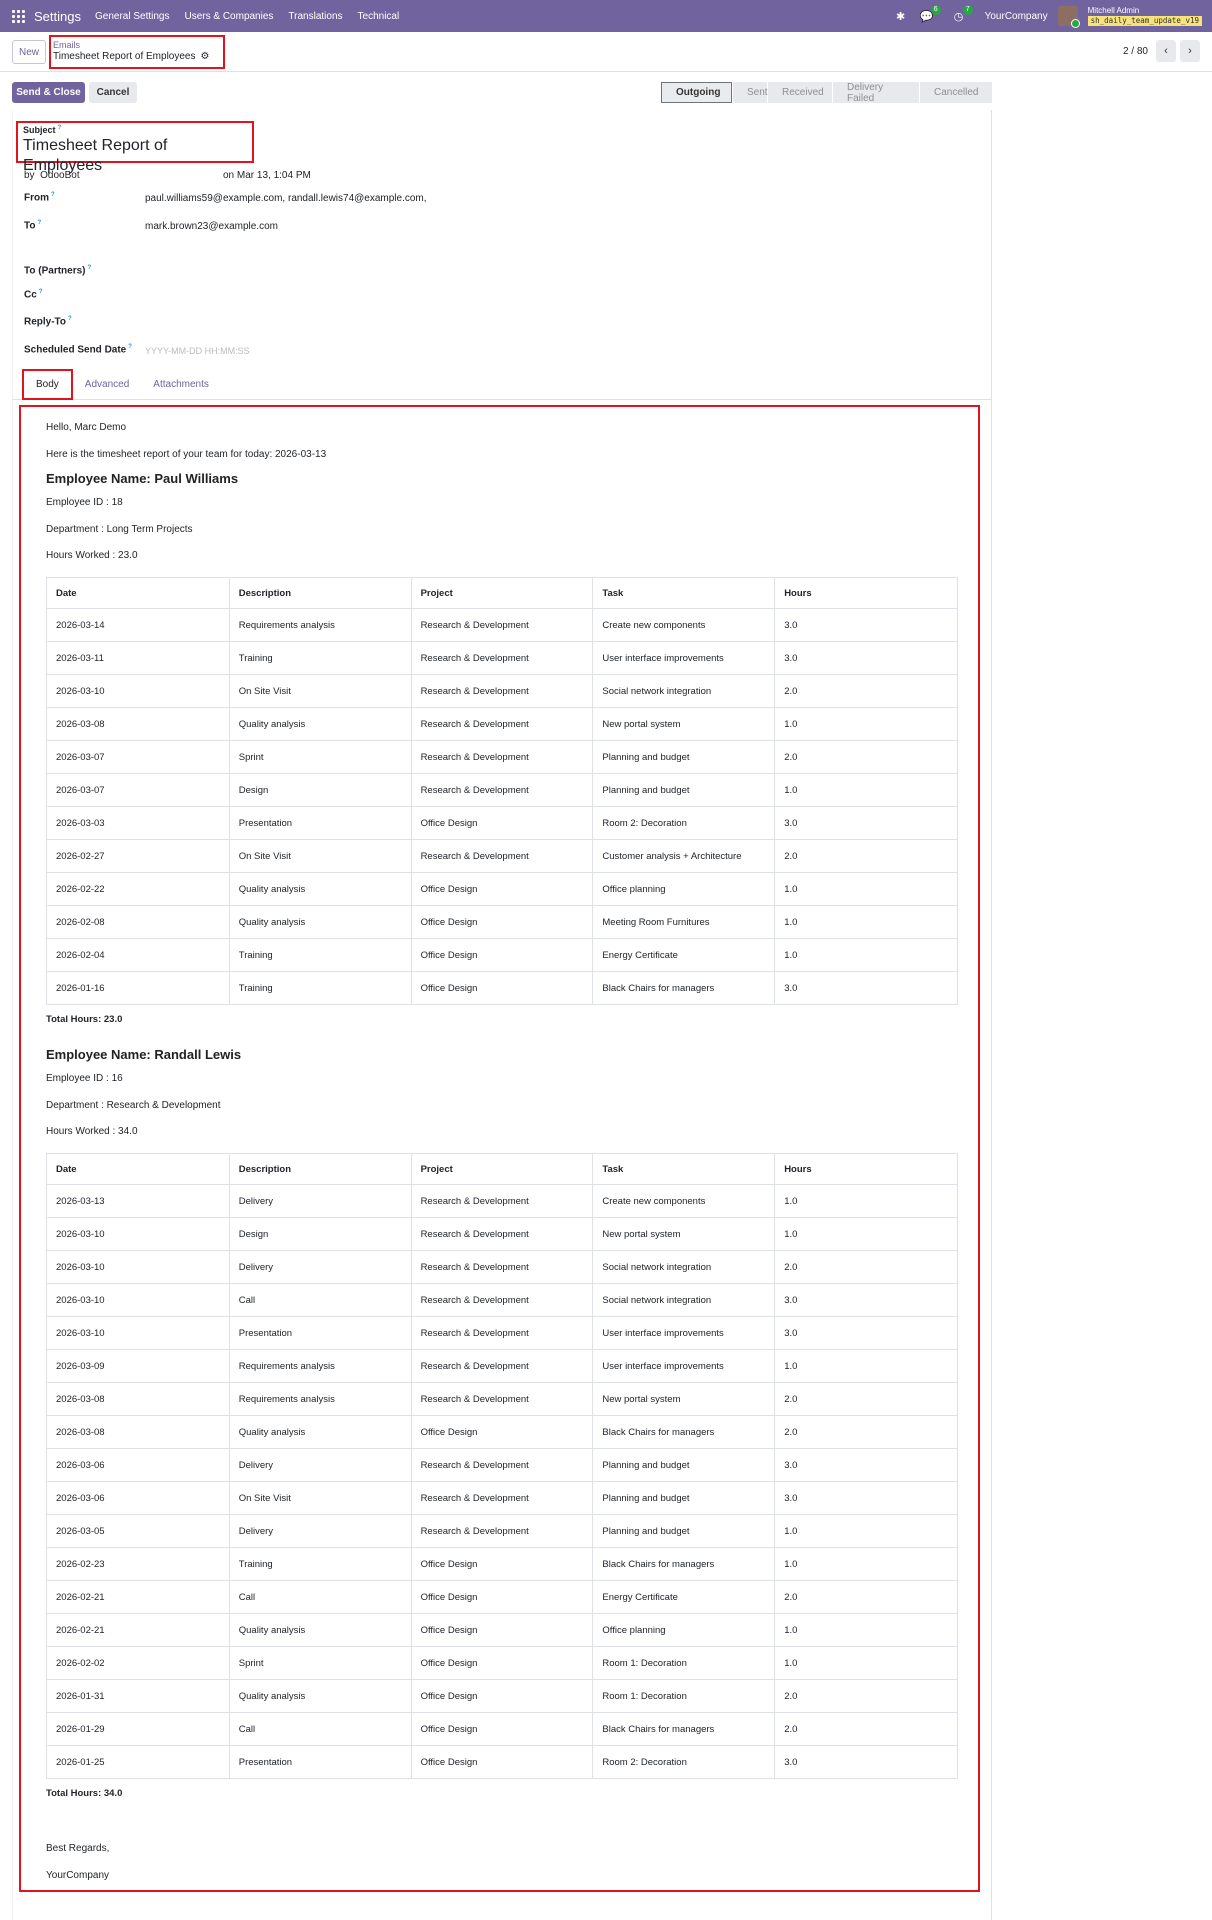  Describe the element at coordinates (684, 1498) in the screenshot. I see `table-cell: Planning and budget` at that location.